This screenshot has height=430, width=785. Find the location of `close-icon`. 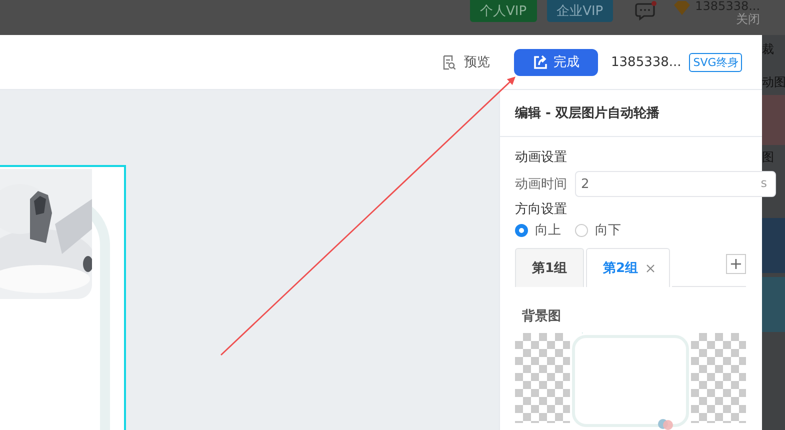

close-icon is located at coordinates (651, 268).